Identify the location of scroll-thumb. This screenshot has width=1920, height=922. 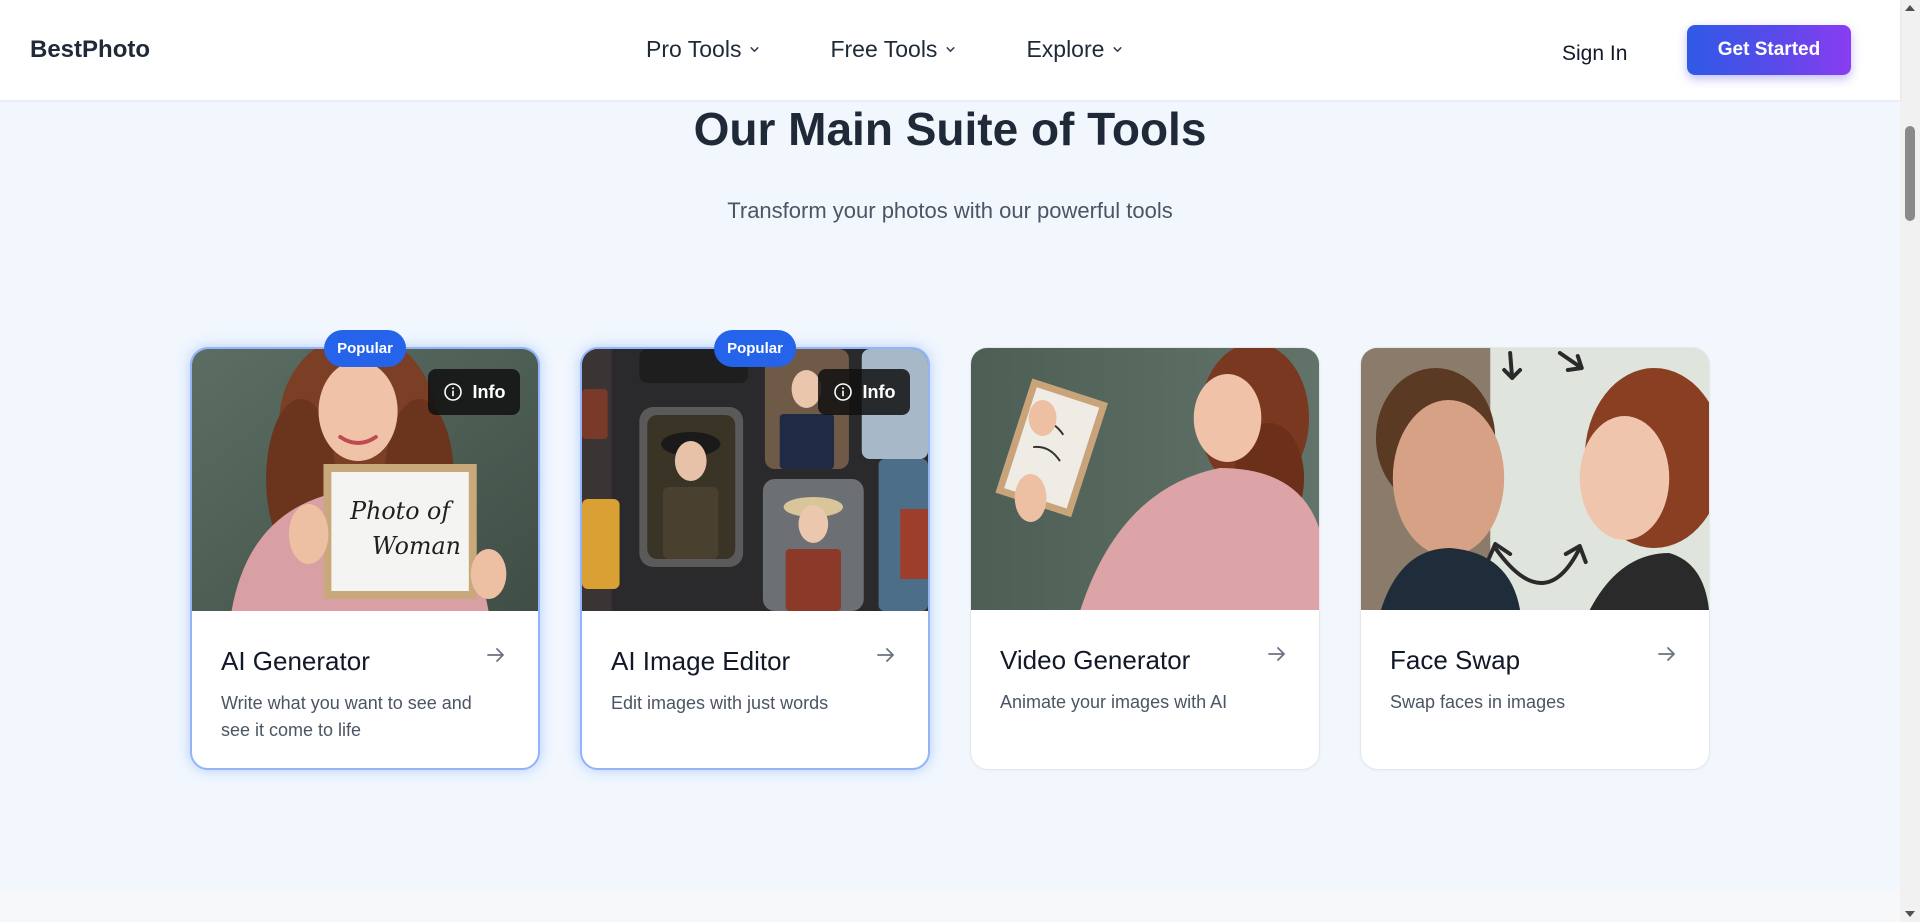
(1910, 173).